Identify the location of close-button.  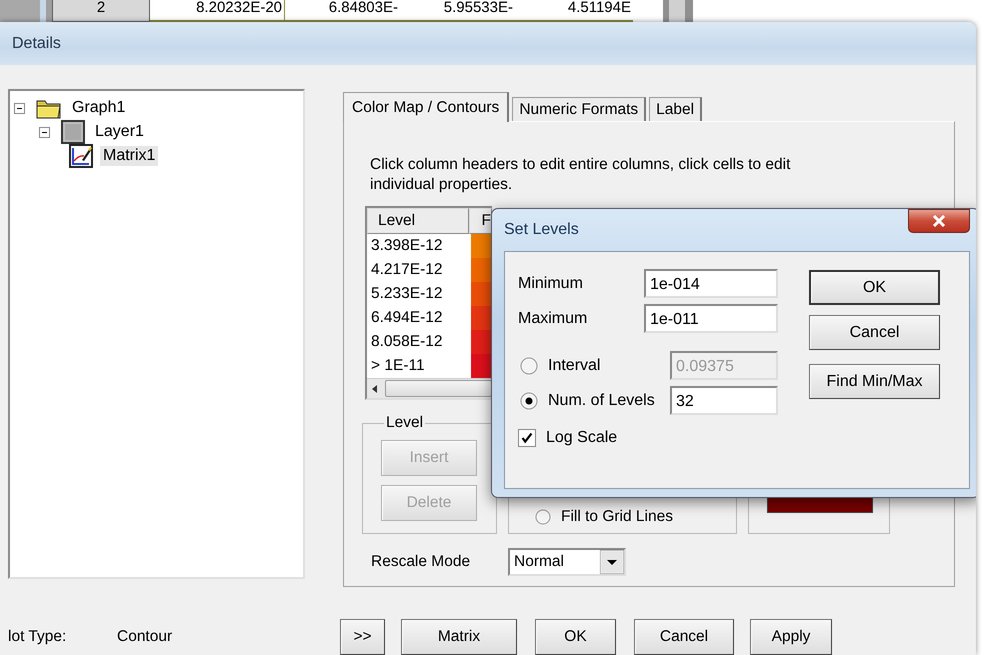
(939, 221).